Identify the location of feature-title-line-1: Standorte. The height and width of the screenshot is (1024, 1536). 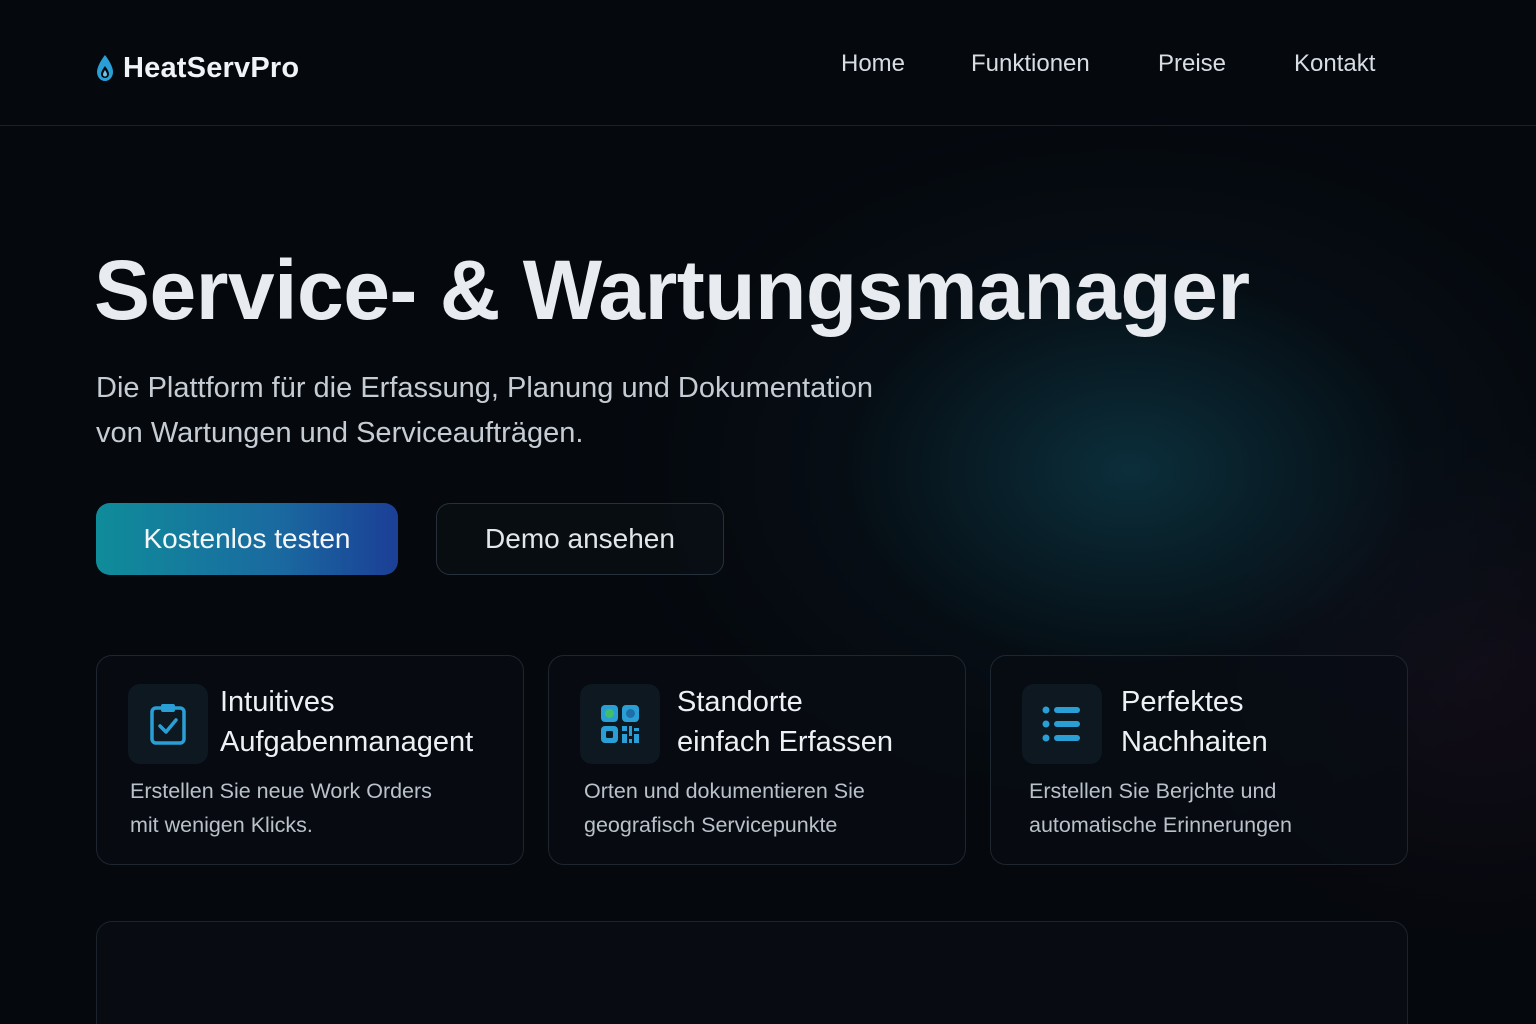
(740, 702).